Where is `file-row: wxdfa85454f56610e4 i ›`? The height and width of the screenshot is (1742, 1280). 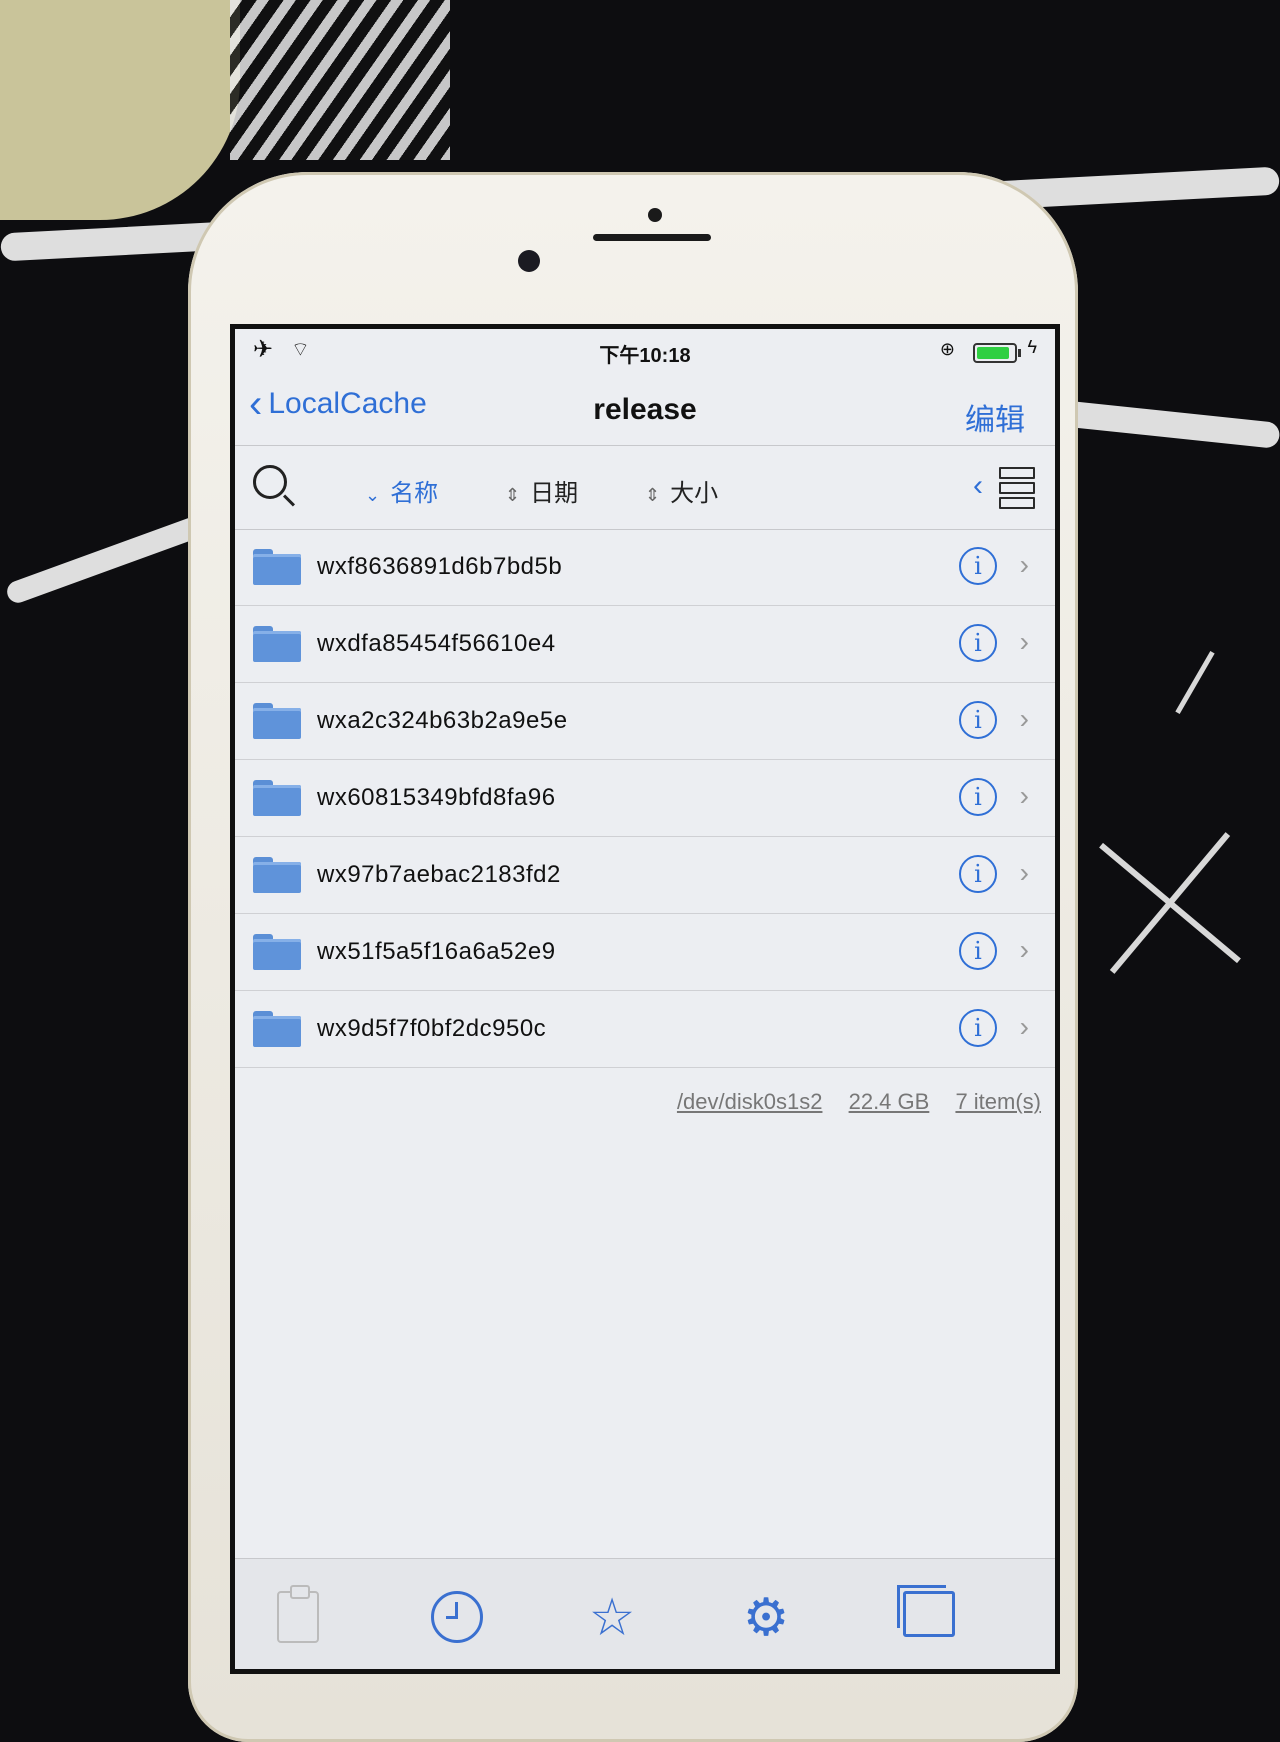 file-row: wxdfa85454f56610e4 i › is located at coordinates (645, 644).